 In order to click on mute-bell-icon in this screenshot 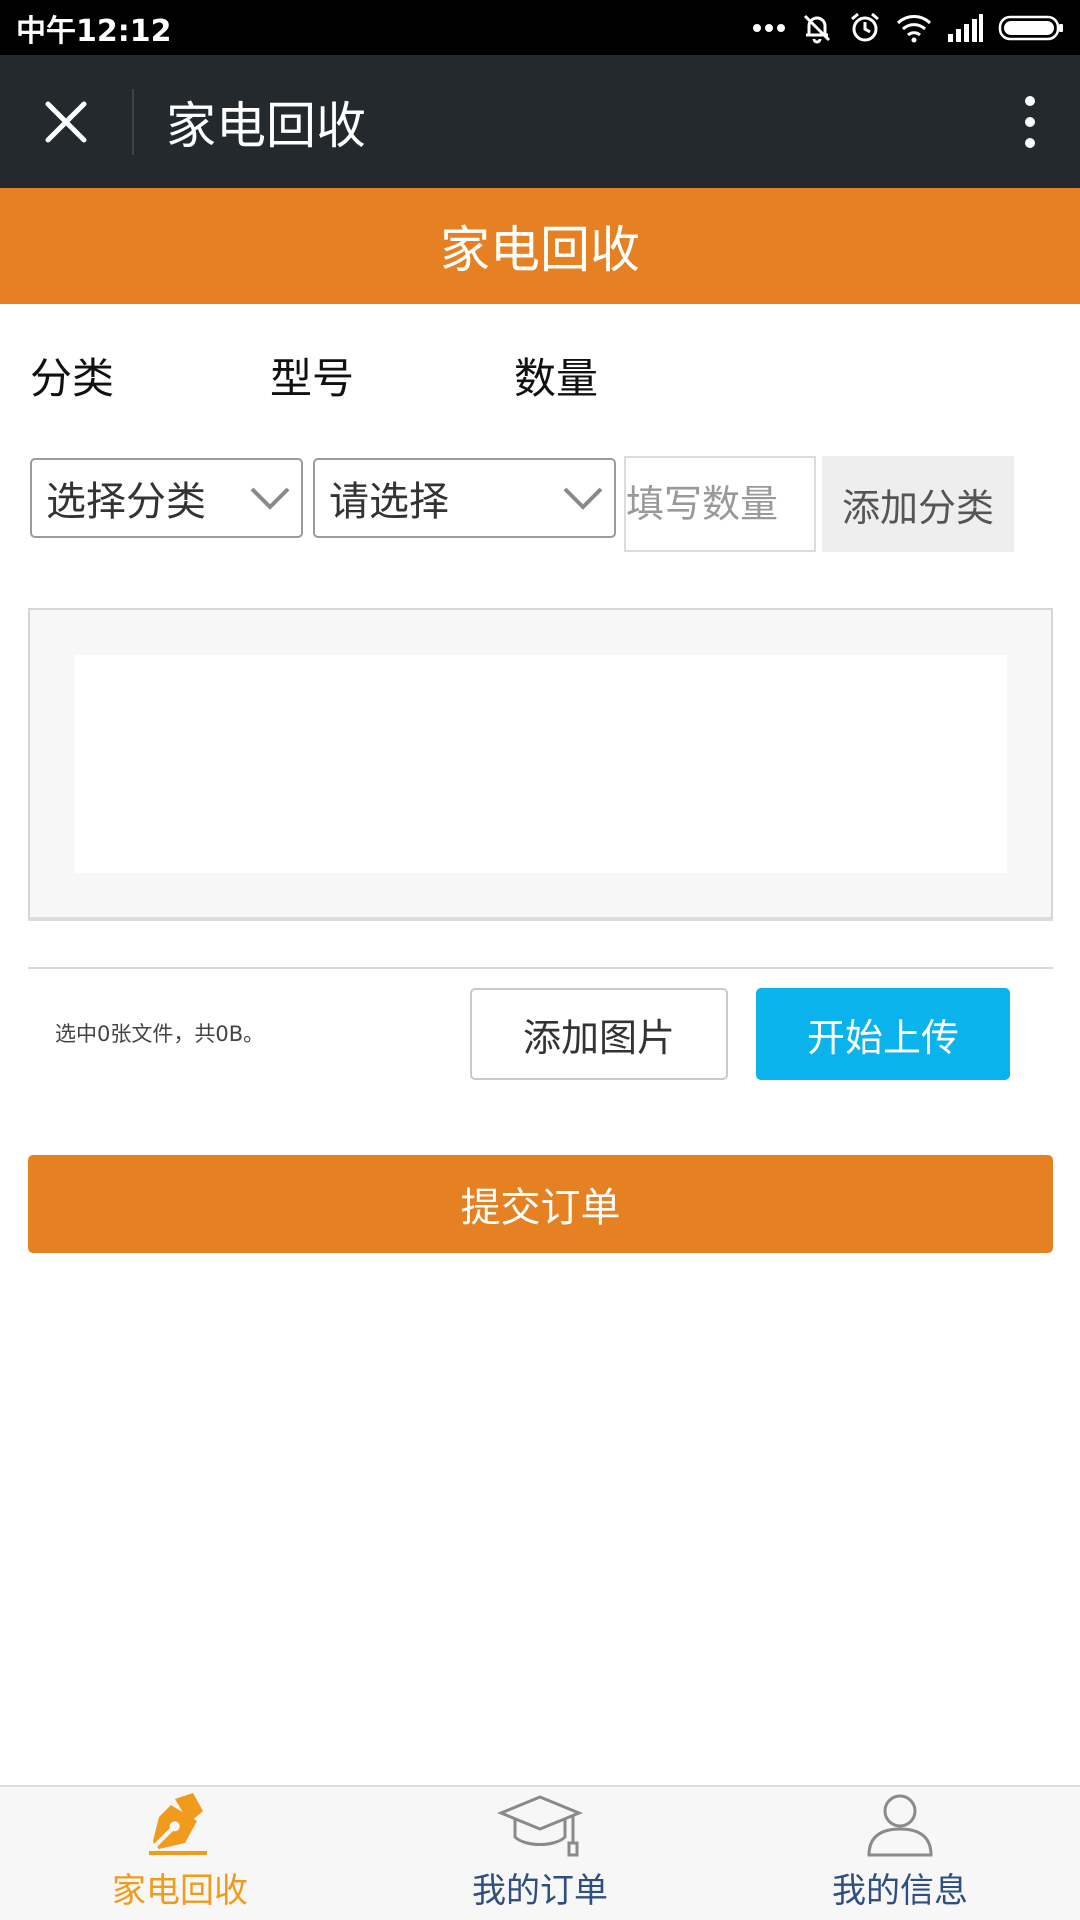, I will do `click(817, 28)`.